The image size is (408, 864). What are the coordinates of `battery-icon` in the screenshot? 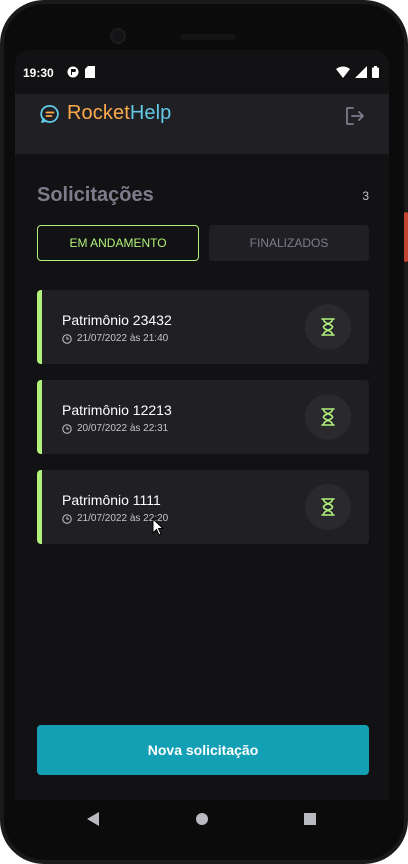 It's located at (375, 72).